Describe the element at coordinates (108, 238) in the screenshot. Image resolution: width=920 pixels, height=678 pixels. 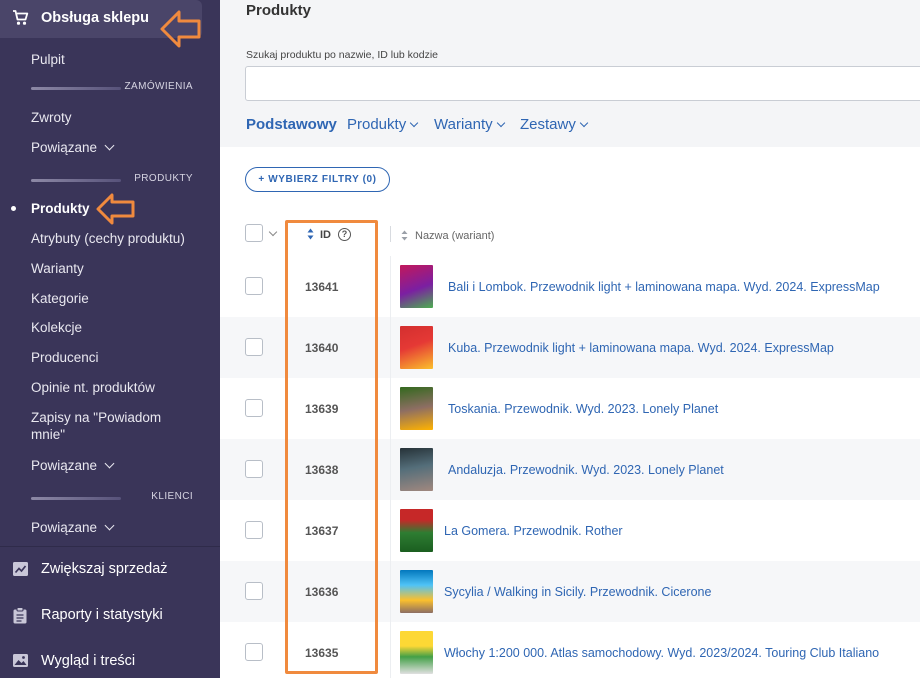
I see `sidebar-item-atrybuty: Atrybuty (cechy produktu)` at that location.